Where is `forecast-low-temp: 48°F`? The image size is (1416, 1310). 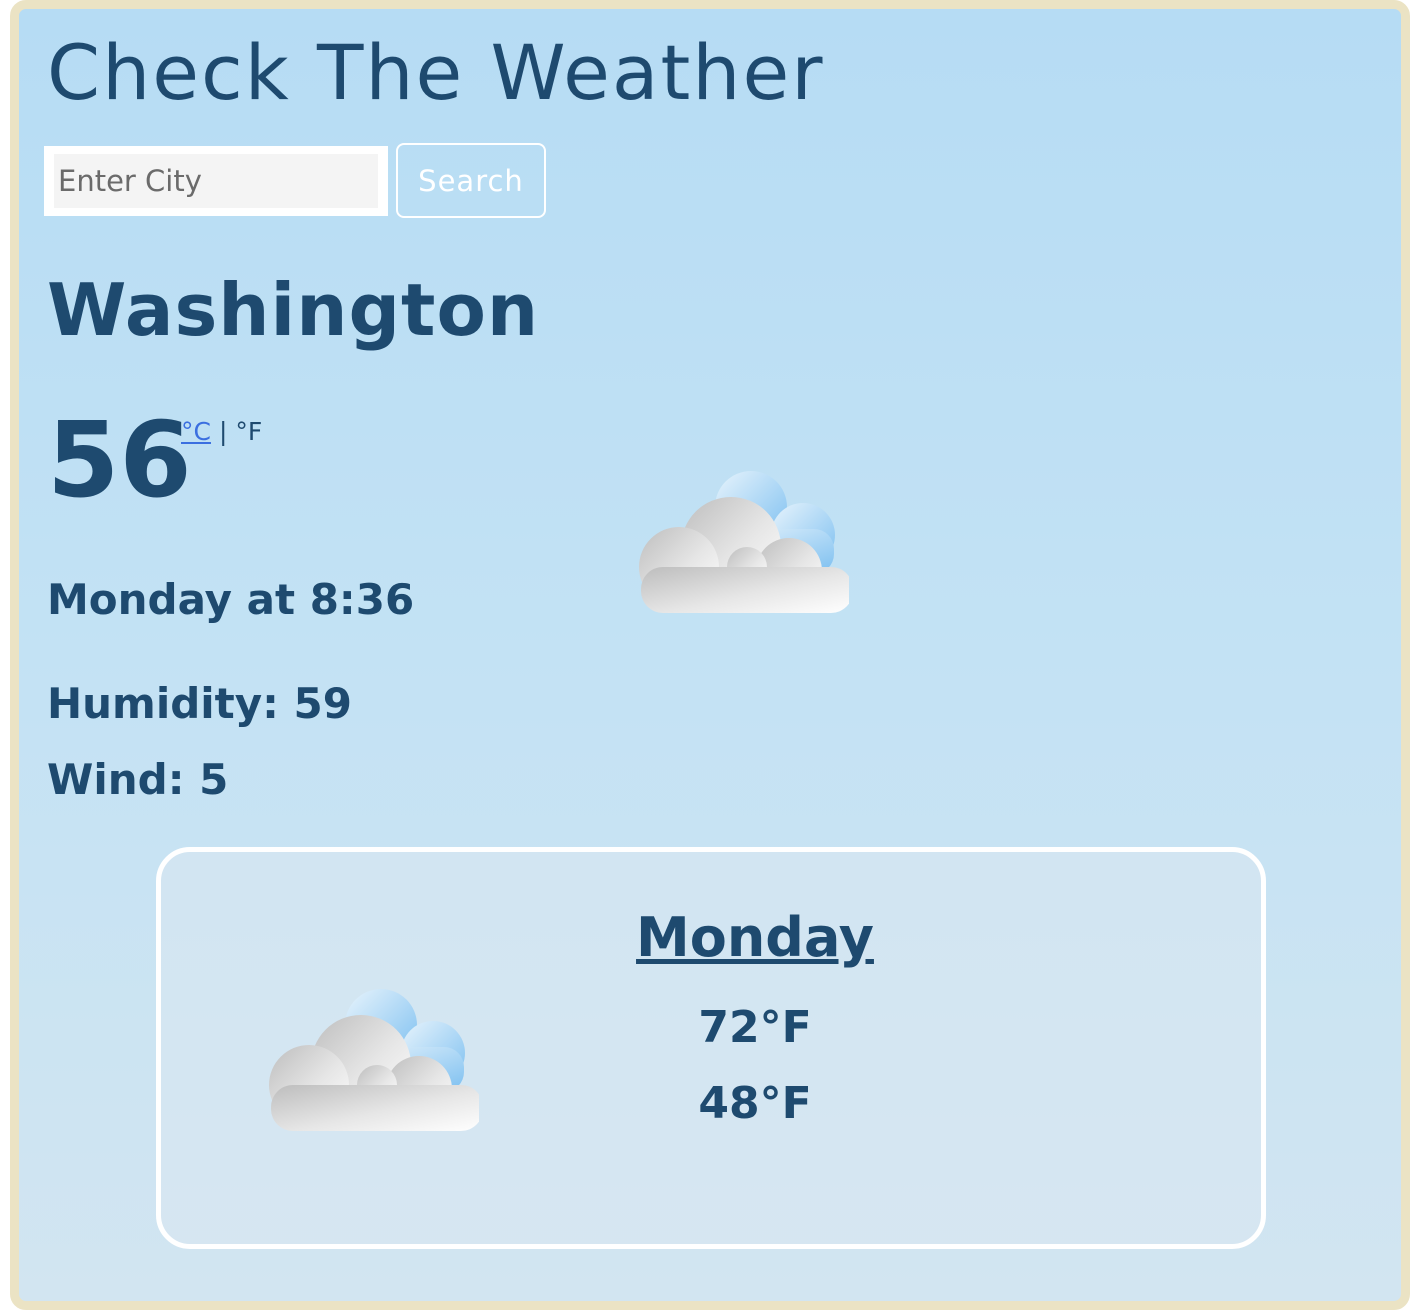 forecast-low-temp: 48°F is located at coordinates (755, 1103).